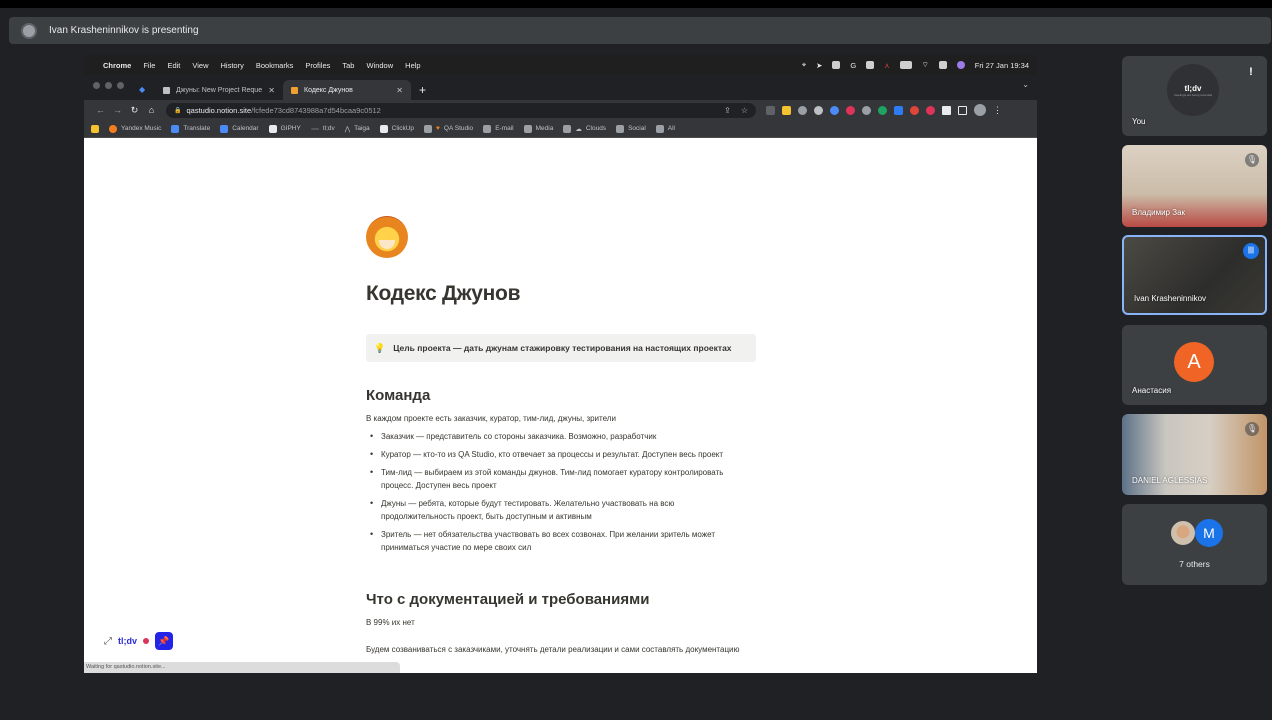 Image resolution: width=1272 pixels, height=720 pixels. I want to click on menu-tab: Tab, so click(348, 65).